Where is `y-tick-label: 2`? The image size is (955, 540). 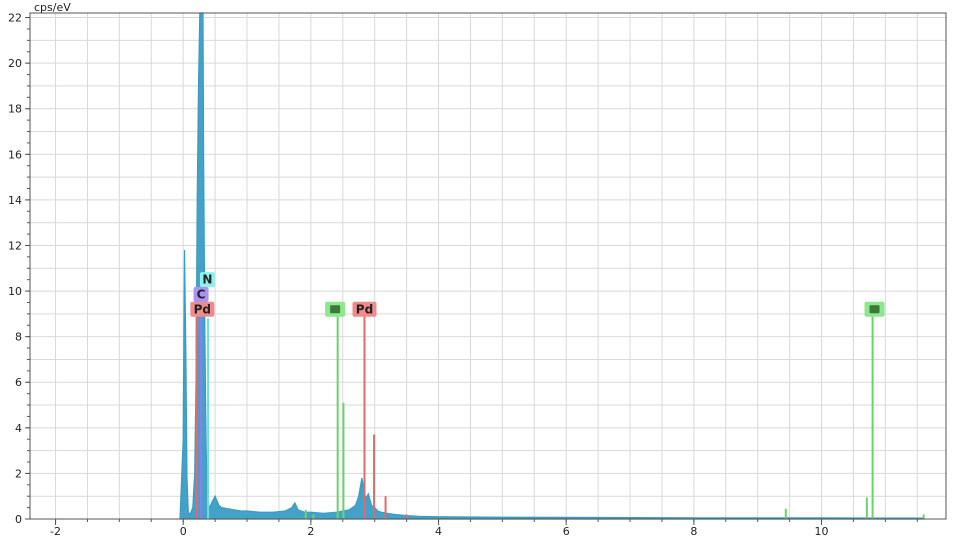 y-tick-label: 2 is located at coordinates (18, 473).